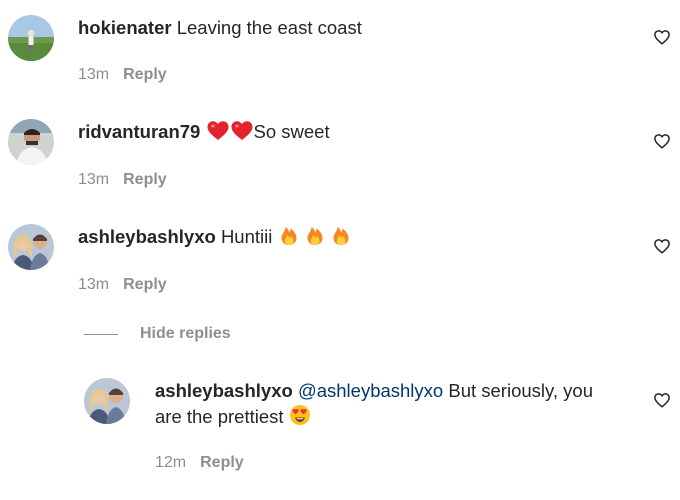 The height and width of the screenshot is (500, 680). Describe the element at coordinates (370, 390) in the screenshot. I see `mention-link: @ashleybashlyxo` at that location.